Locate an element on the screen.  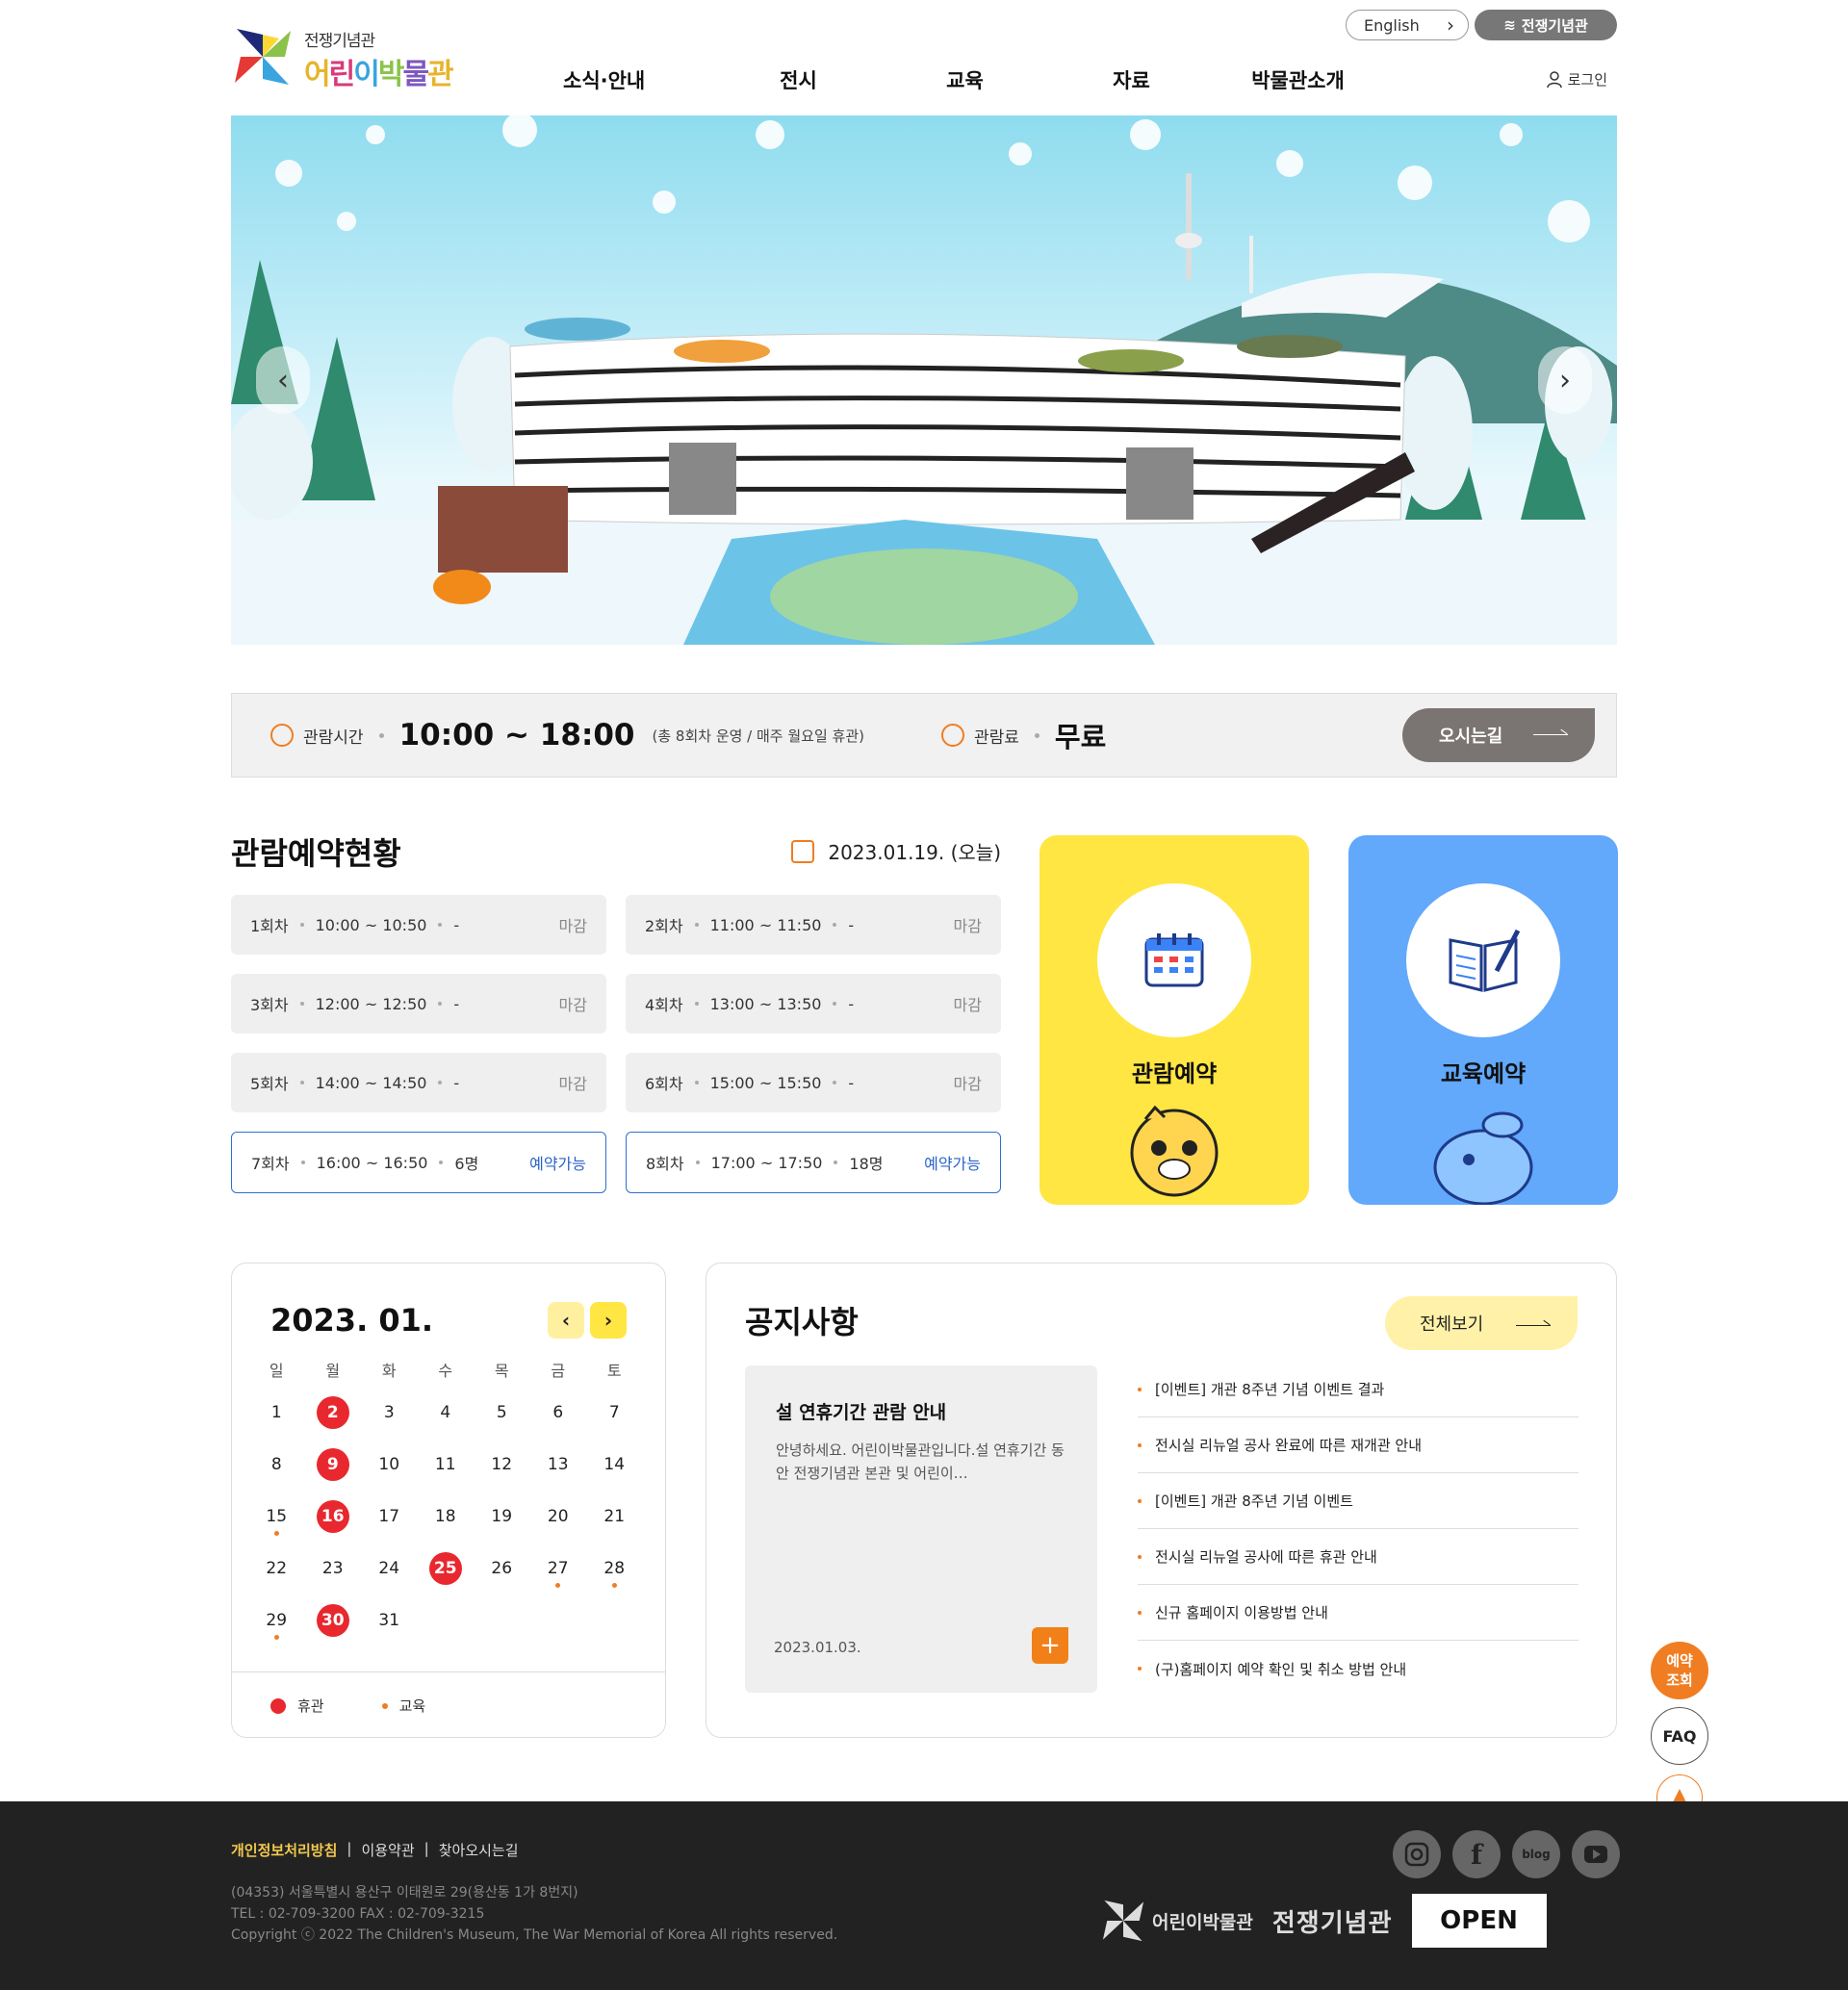
calendar-day: 19 is located at coordinates (502, 1526).